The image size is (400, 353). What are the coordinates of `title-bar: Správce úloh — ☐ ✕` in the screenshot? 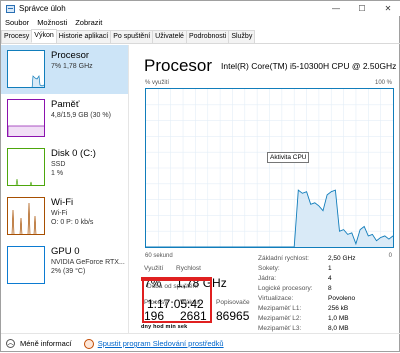 It's located at (200, 8).